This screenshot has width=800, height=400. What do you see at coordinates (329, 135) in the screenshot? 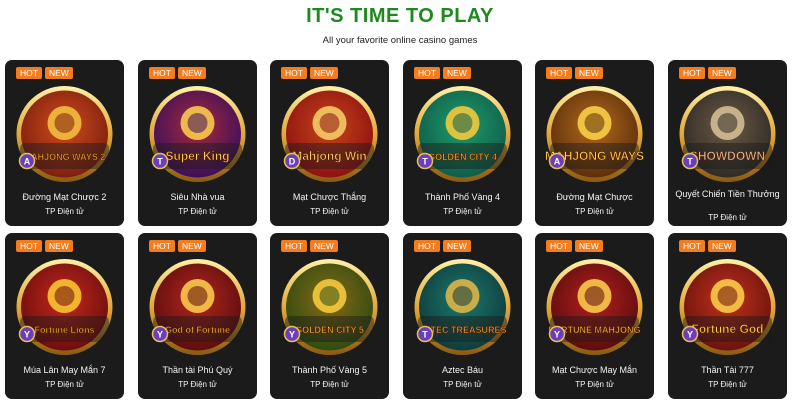
I see `mahjong-win-icon: Mahjong Win D` at bounding box center [329, 135].